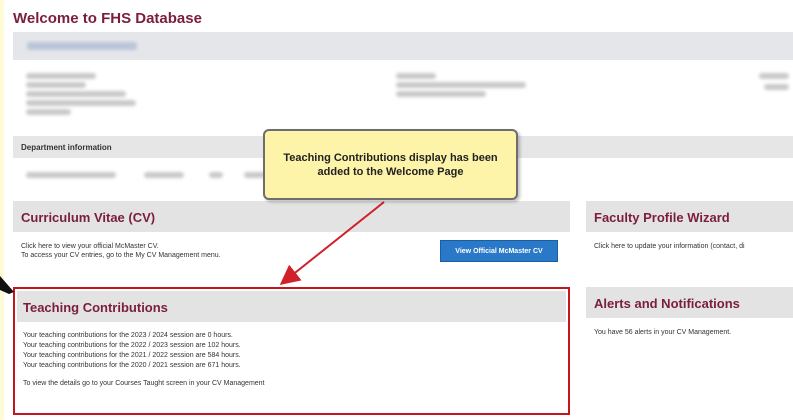  Describe the element at coordinates (499, 251) in the screenshot. I see `view-official-cv-button: View Official McMaster CV` at that location.